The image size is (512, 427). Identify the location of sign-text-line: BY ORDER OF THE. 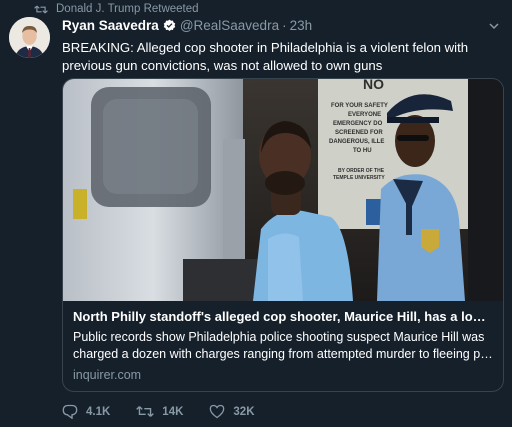
(361, 171).